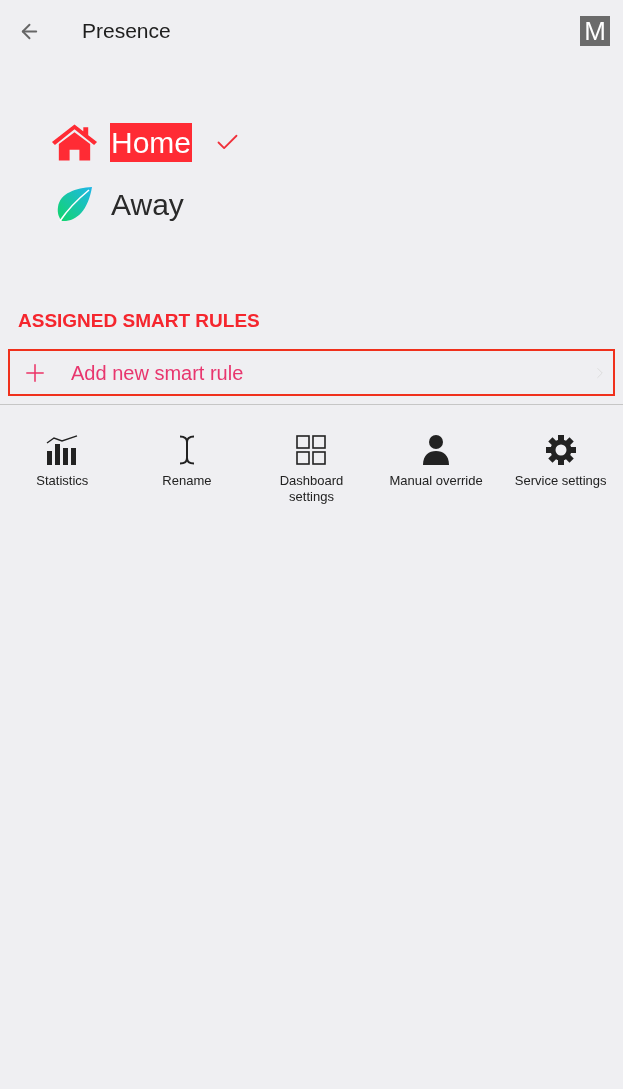 The height and width of the screenshot is (1089, 623). What do you see at coordinates (436, 450) in the screenshot?
I see `person-icon` at bounding box center [436, 450].